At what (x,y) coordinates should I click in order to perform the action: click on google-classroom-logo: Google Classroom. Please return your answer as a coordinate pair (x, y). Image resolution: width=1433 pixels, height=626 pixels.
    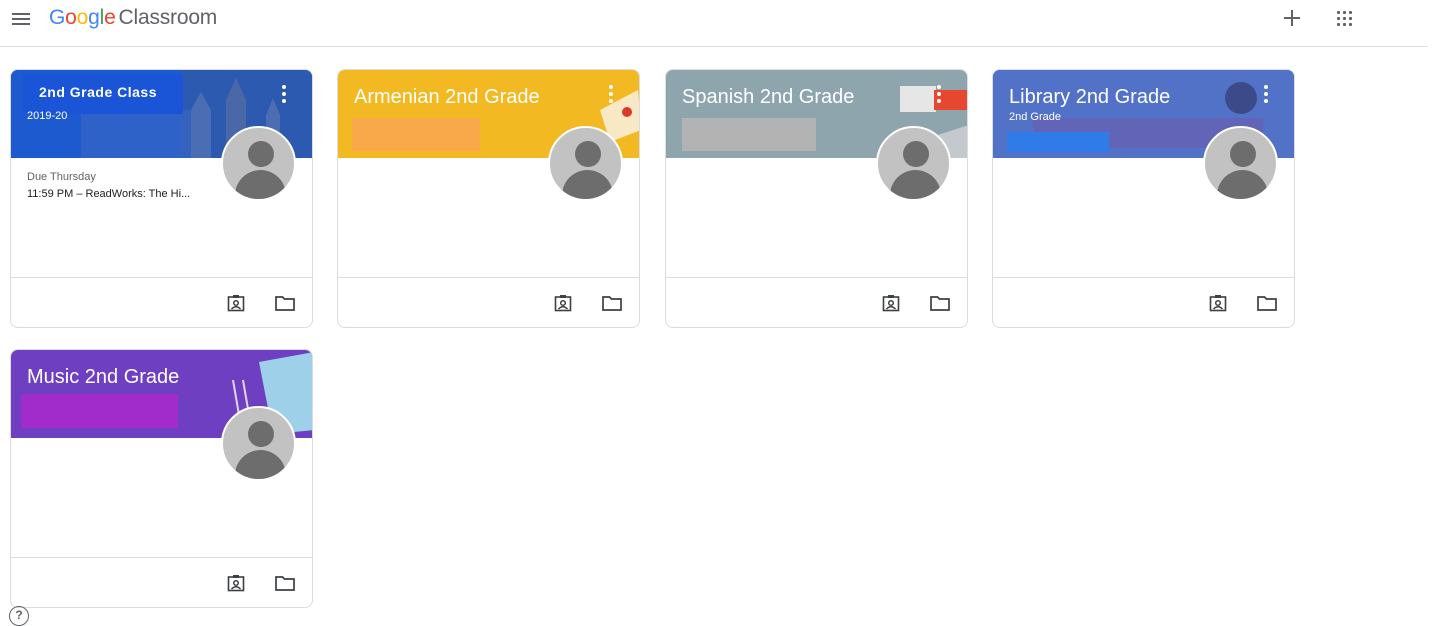
    Looking at the image, I should click on (133, 18).